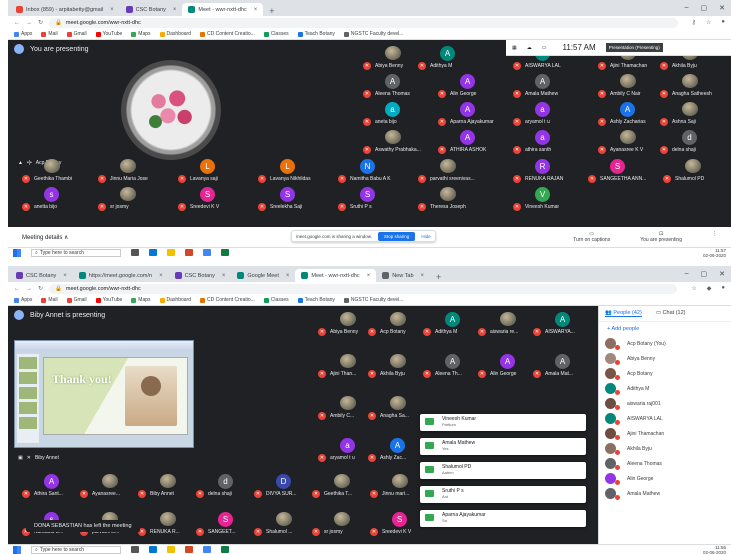 The image size is (731, 554). What do you see at coordinates (503, 494) in the screenshot?
I see `chat-notification: Sruthi P s Ant` at bounding box center [503, 494].